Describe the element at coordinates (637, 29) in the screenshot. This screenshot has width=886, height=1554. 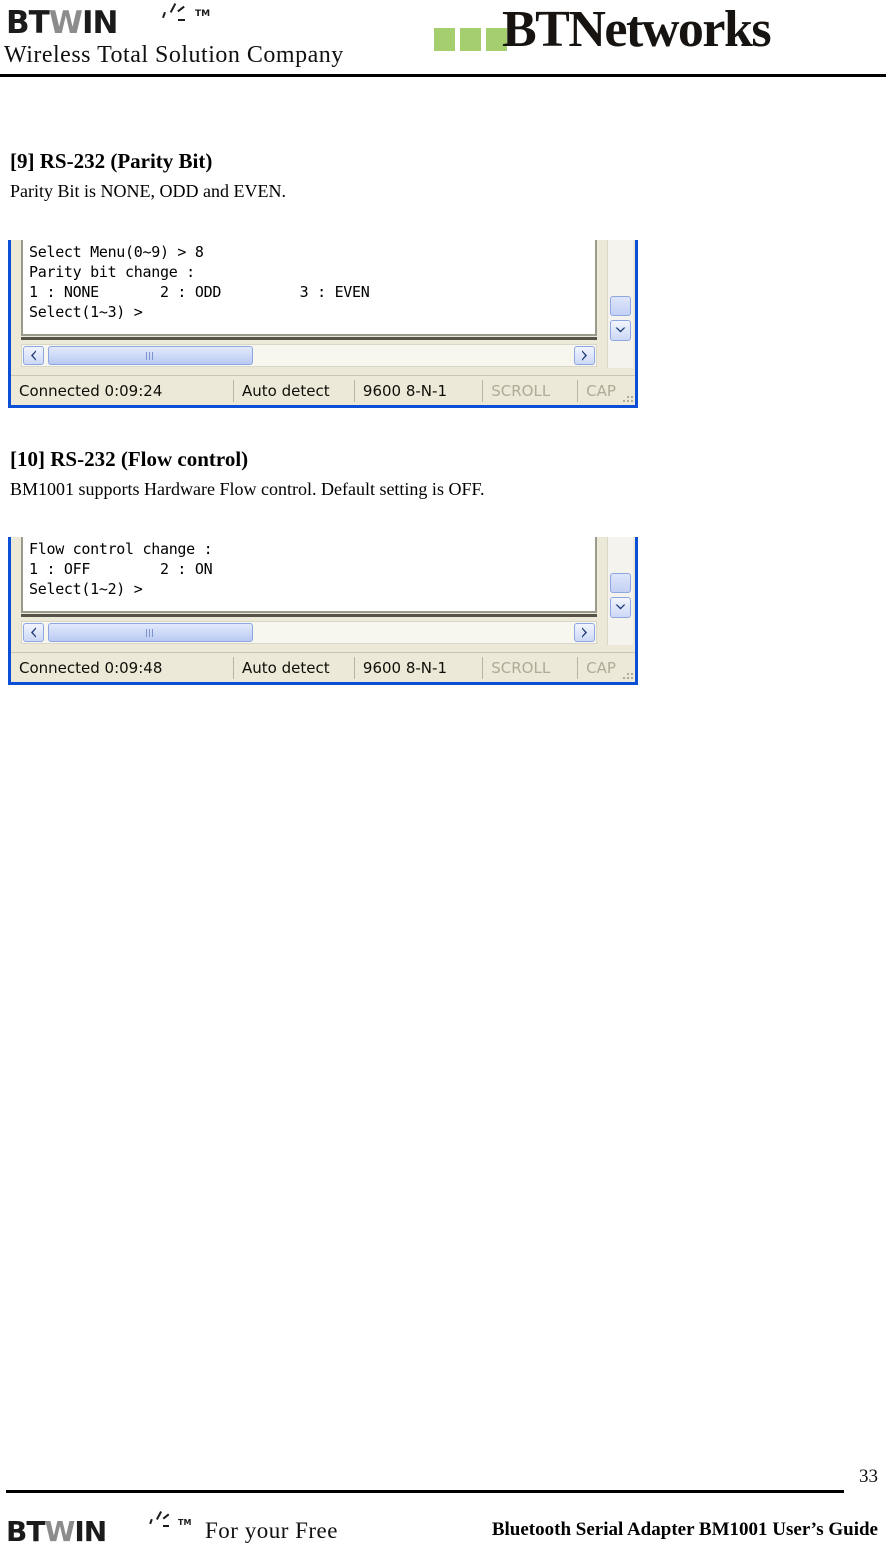
I see `btnetworks-wordmark: BTNetworks` at that location.